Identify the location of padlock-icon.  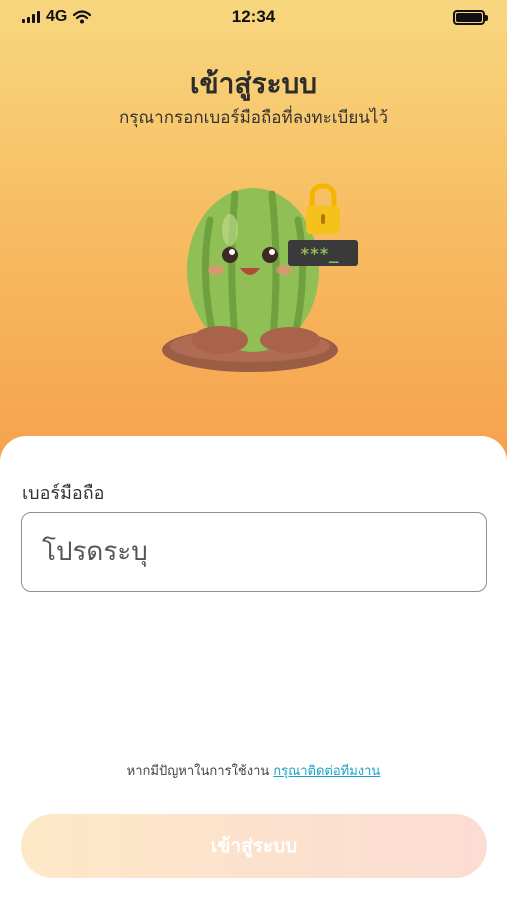
(323, 208).